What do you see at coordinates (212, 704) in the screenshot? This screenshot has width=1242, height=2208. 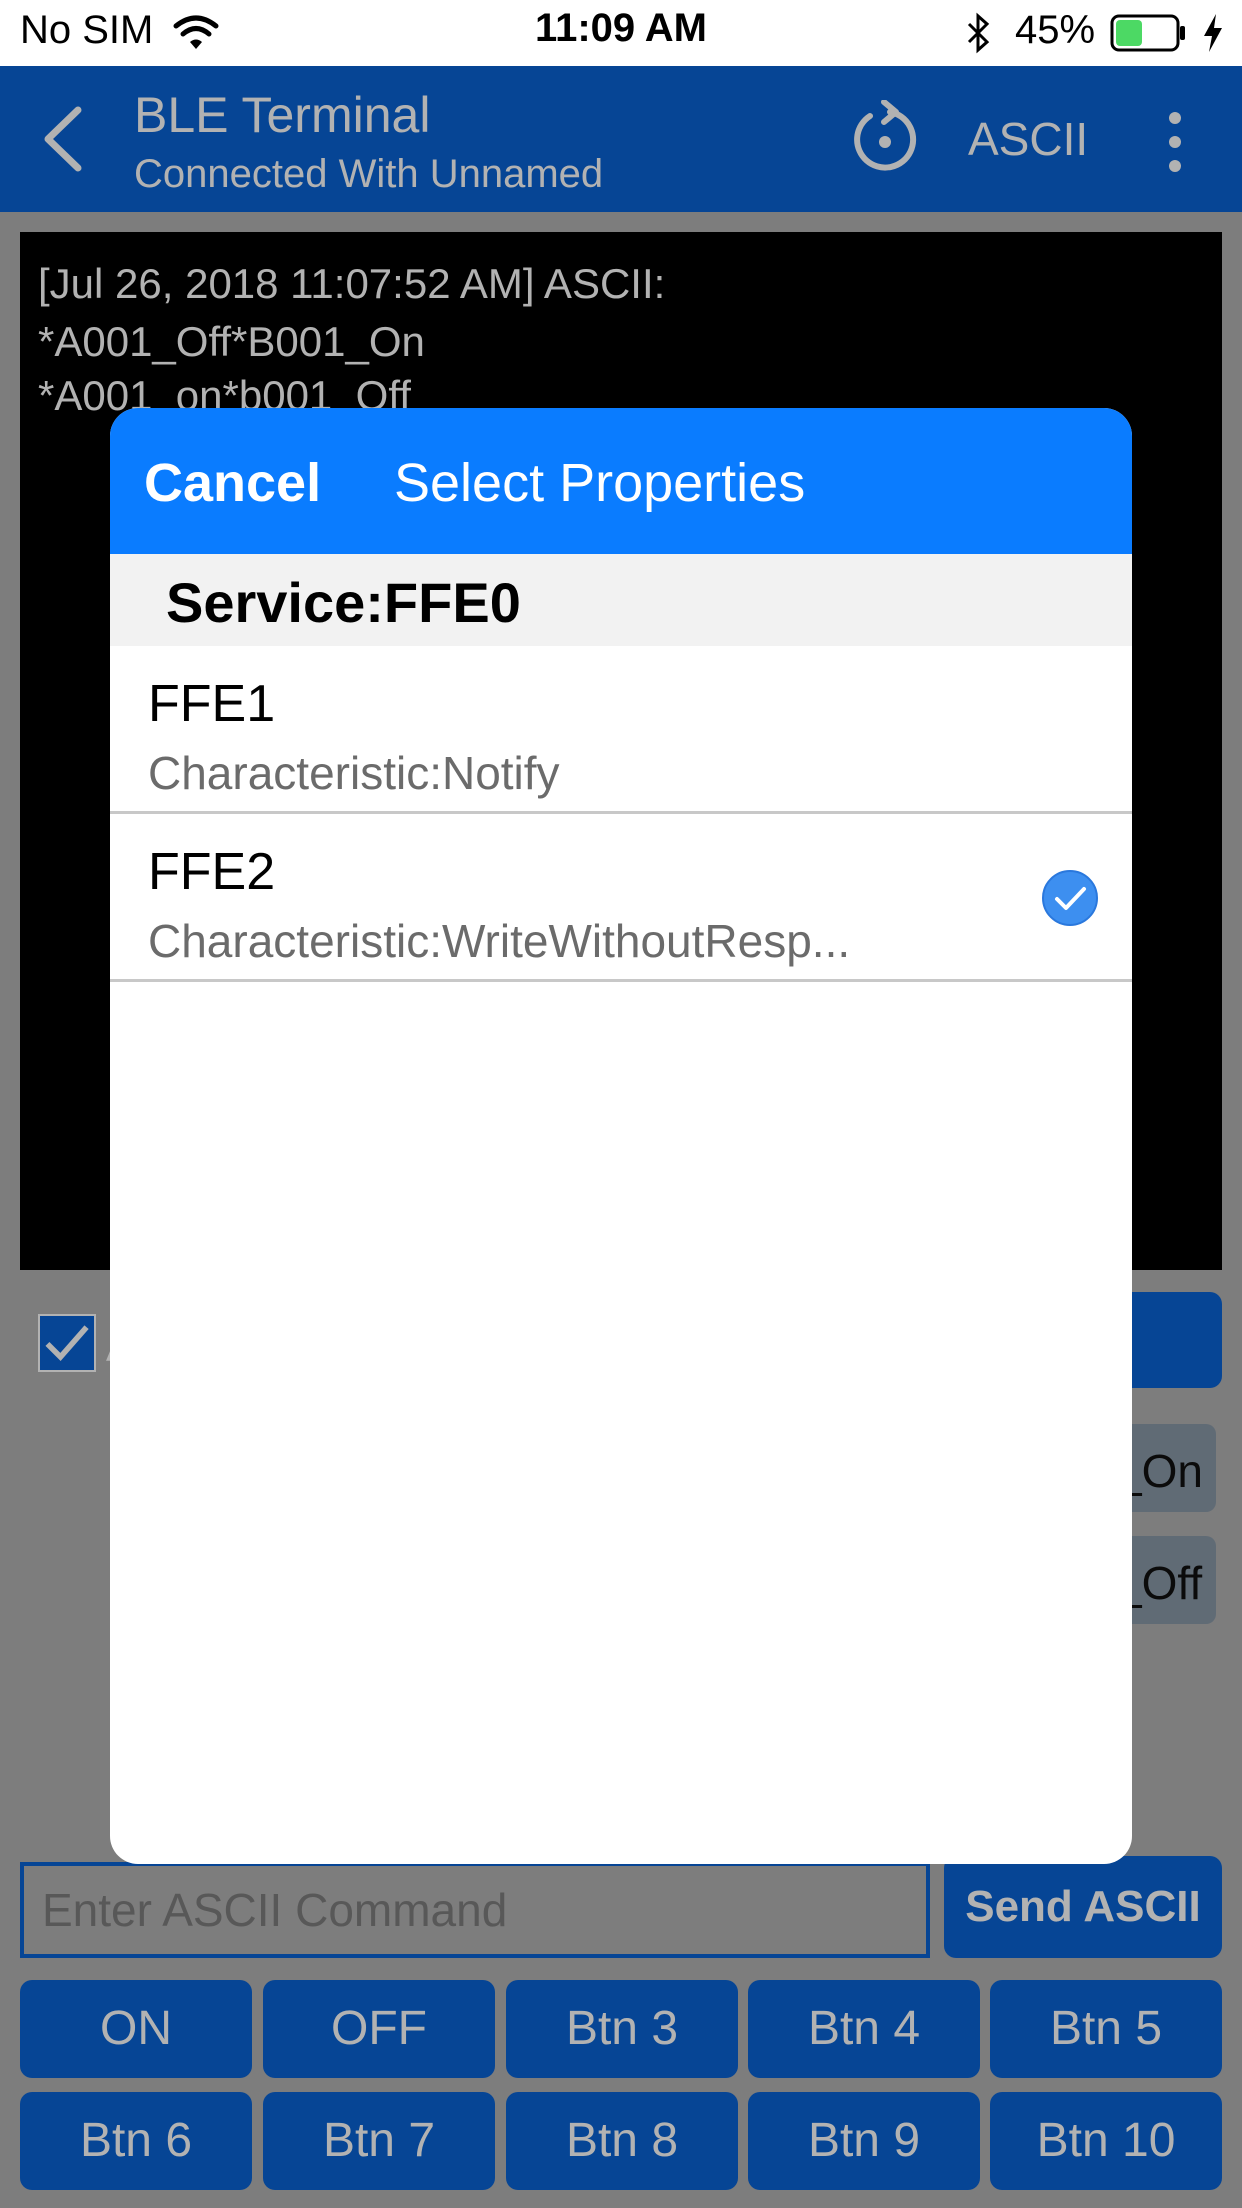 I see `property-name: FFE1` at bounding box center [212, 704].